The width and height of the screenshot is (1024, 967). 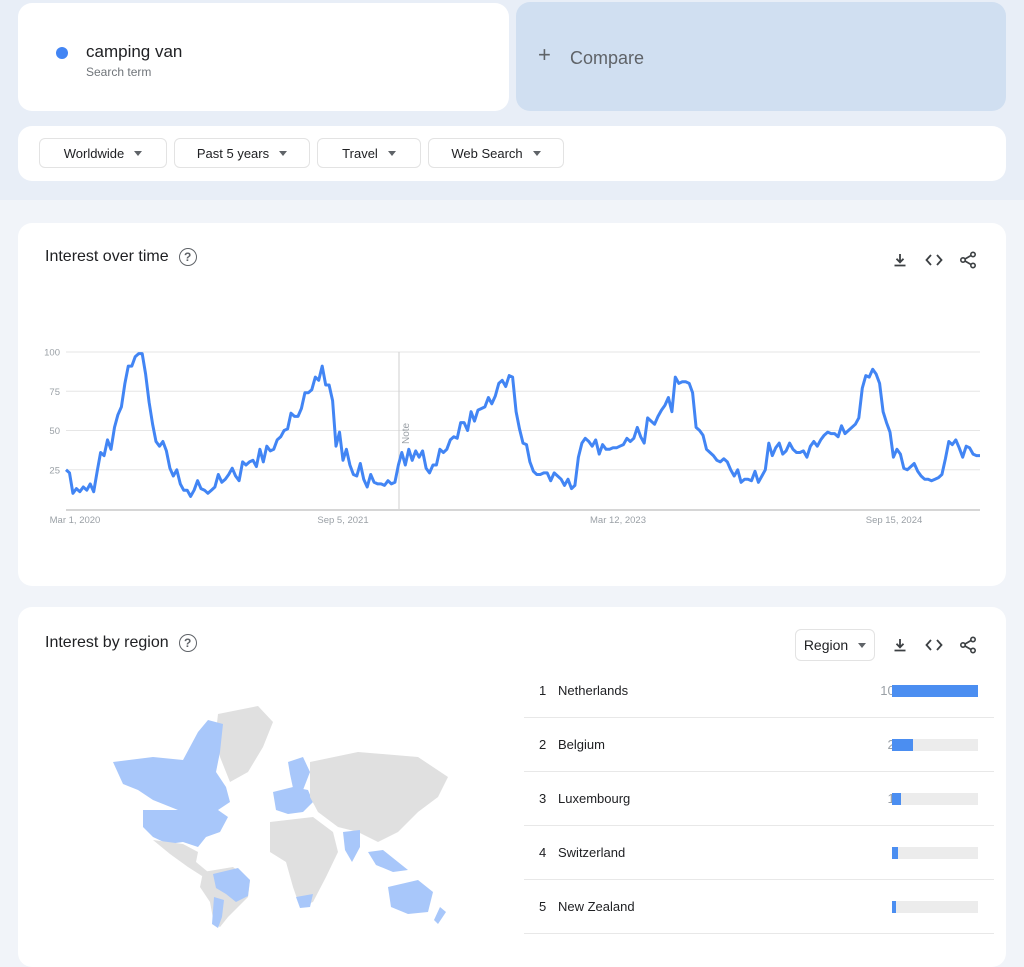 What do you see at coordinates (544, 54) in the screenshot?
I see `plus-icon: +` at bounding box center [544, 54].